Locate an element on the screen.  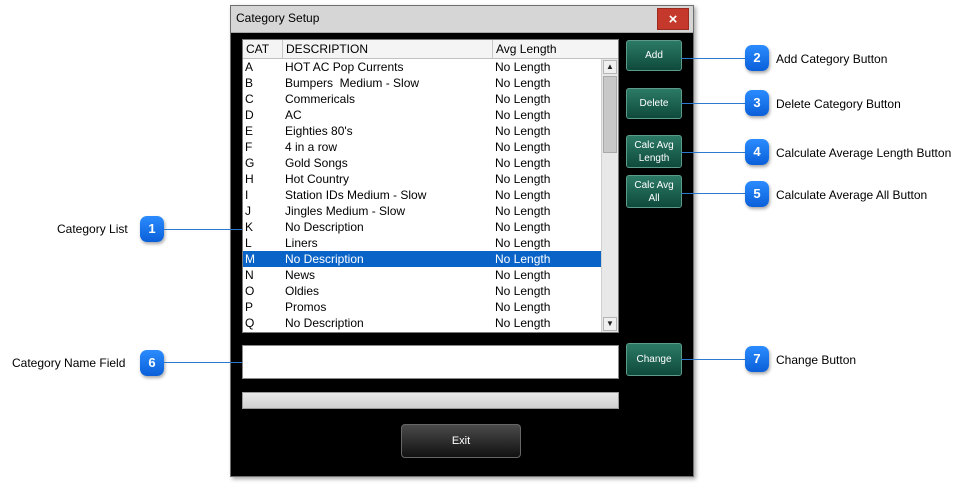
callout-badge-1: 1 is located at coordinates (152, 229).